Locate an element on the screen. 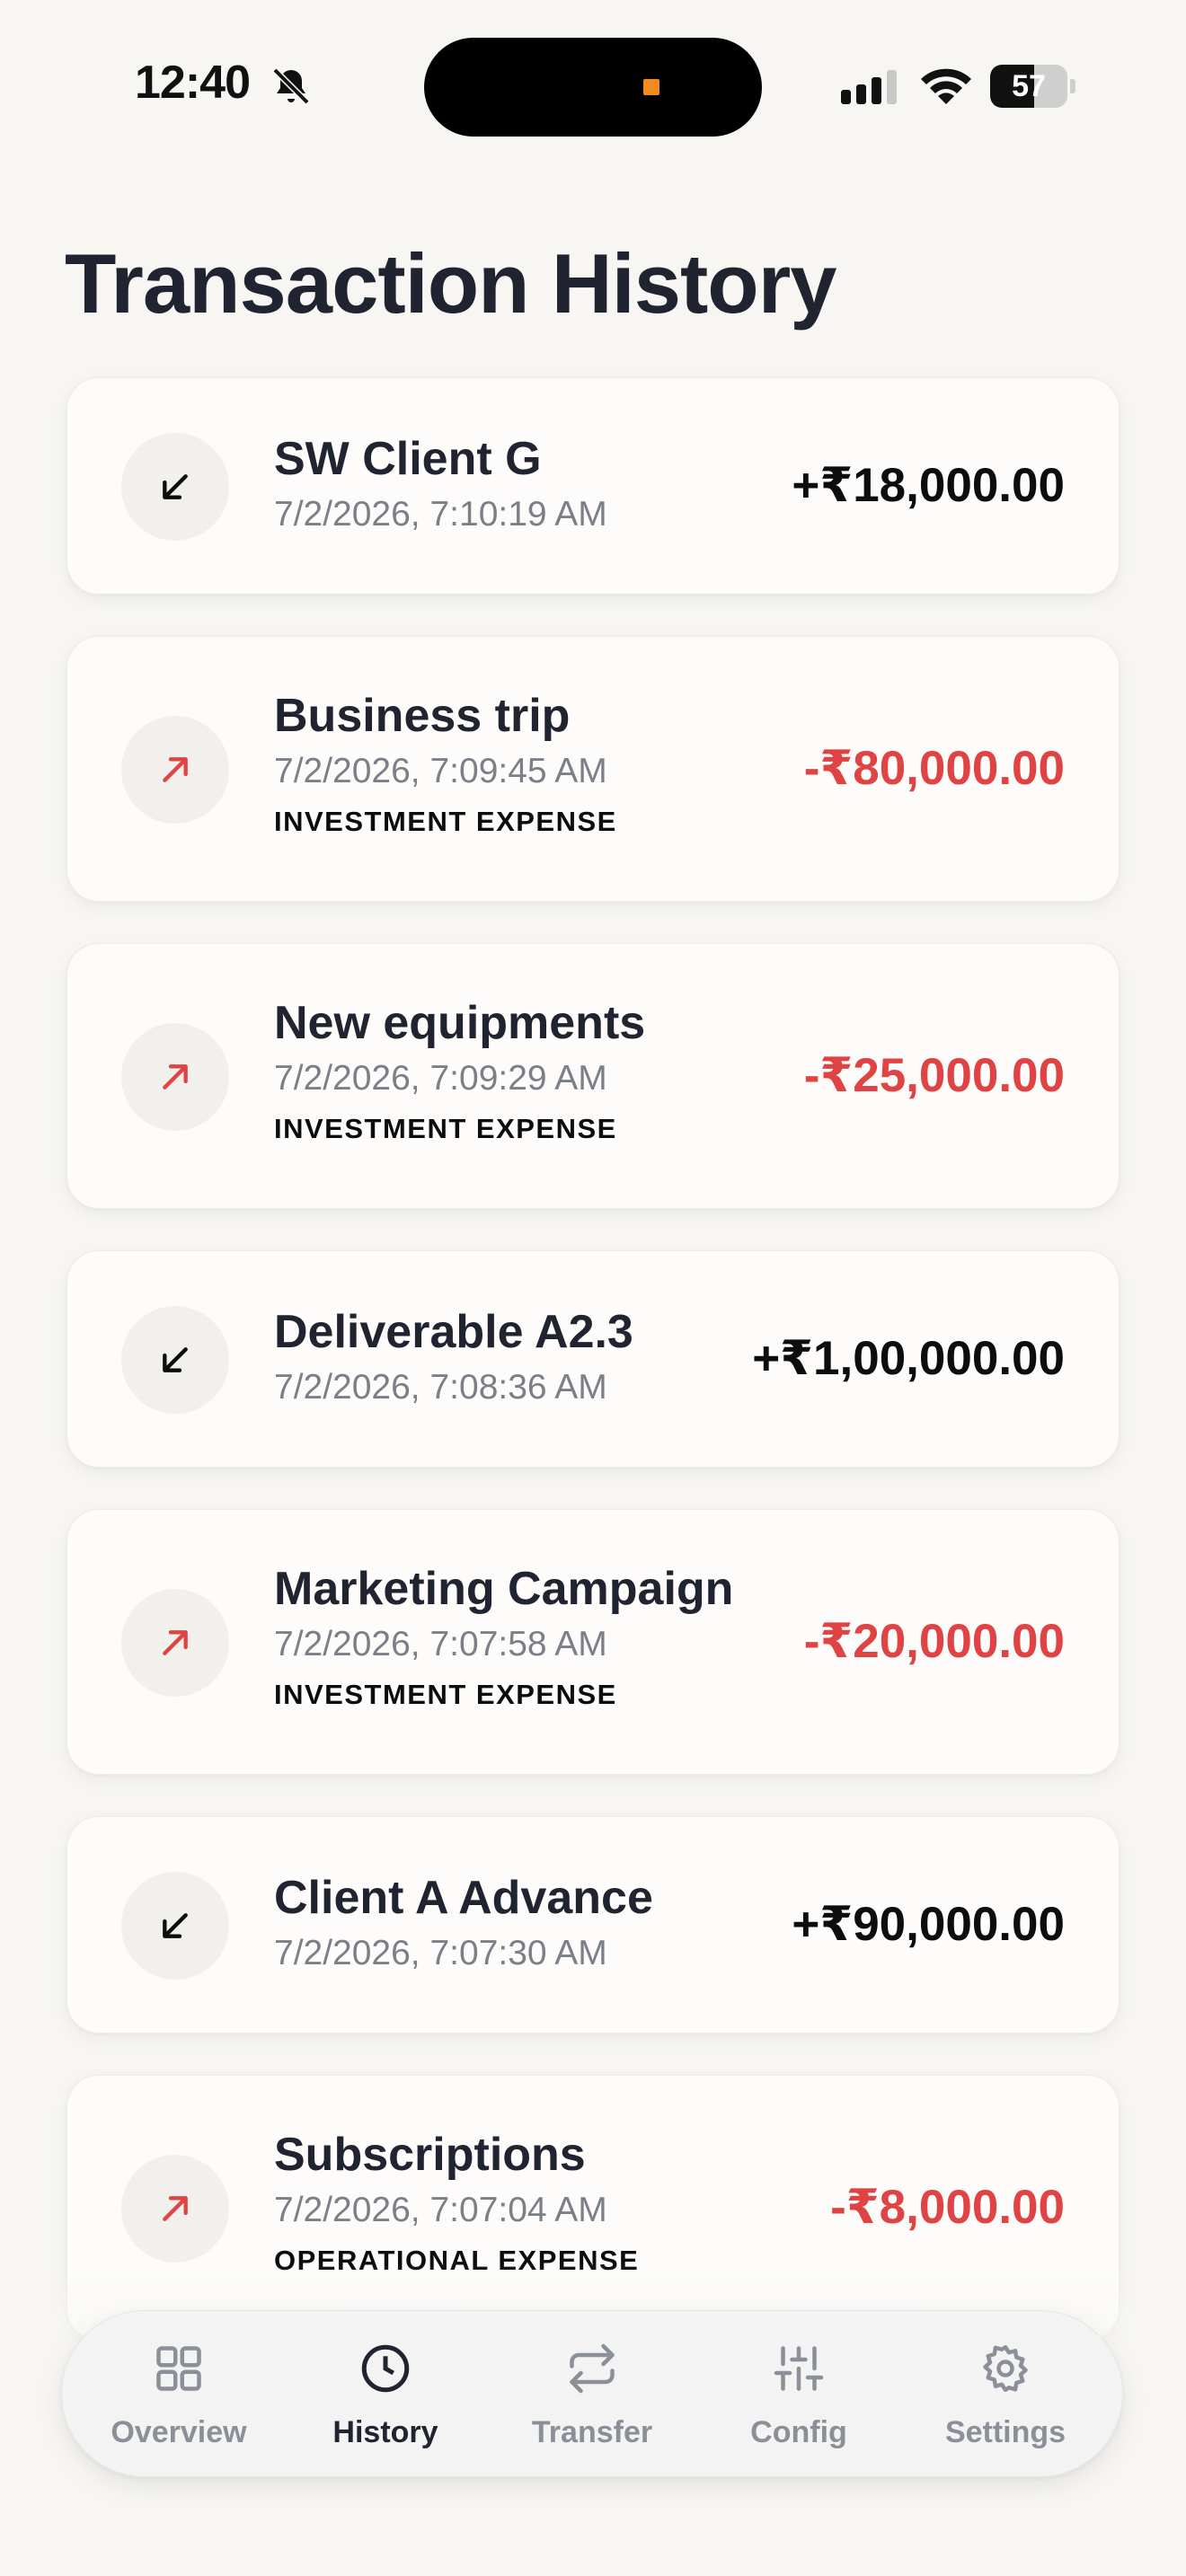 Image resolution: width=1186 pixels, height=2576 pixels. transaction-date: 7/2/2026, 7:09:29 AM is located at coordinates (440, 1078).